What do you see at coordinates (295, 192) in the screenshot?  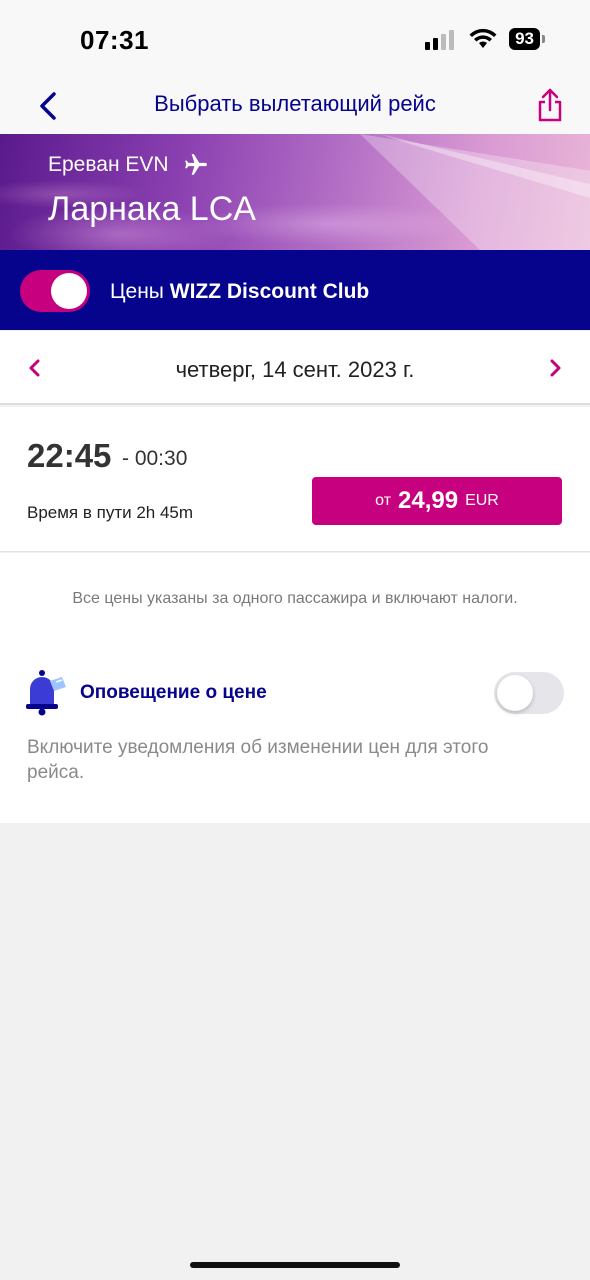 I see `route-banner: Ереван EVN Ларнака LCA` at bounding box center [295, 192].